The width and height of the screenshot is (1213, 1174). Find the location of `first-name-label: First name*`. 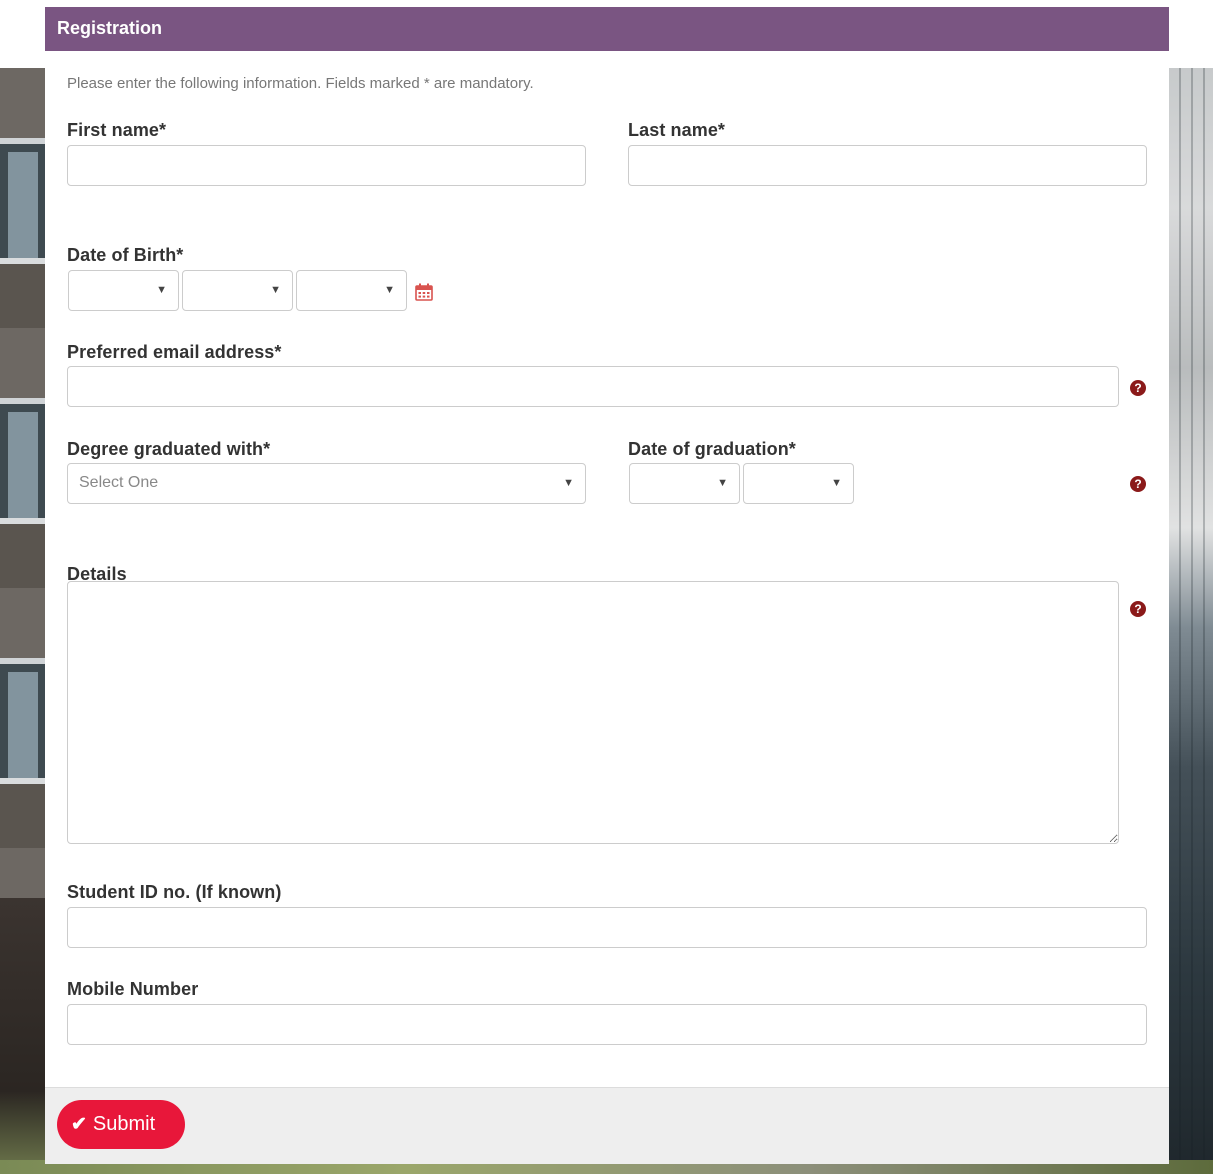

first-name-label: First name* is located at coordinates (117, 130).